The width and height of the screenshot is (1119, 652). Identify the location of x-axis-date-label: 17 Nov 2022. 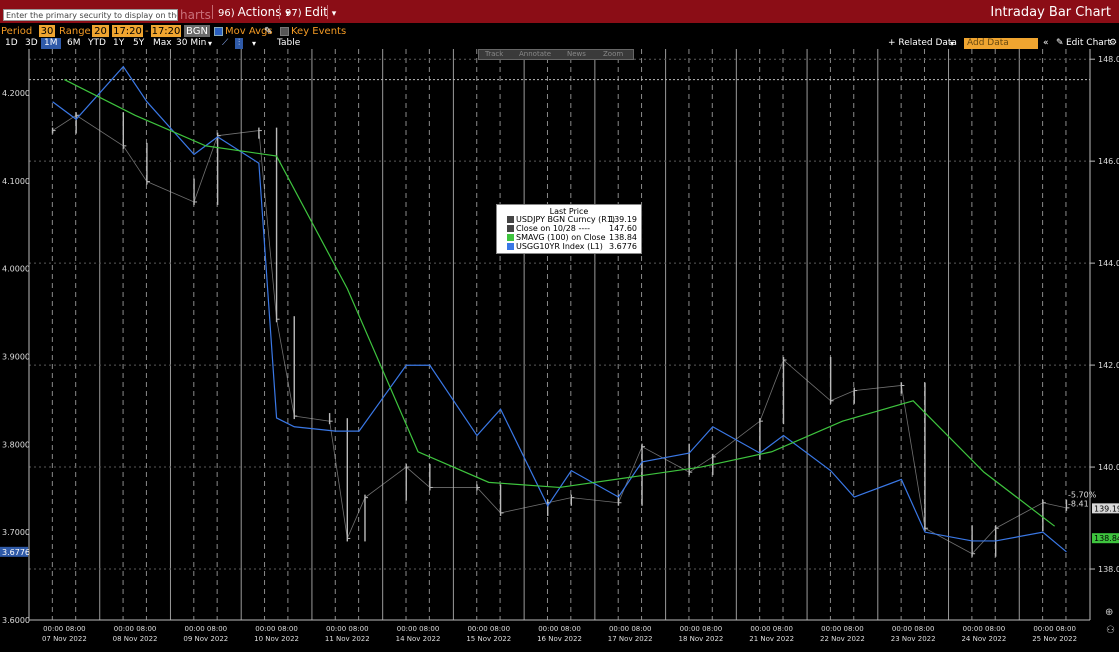
(630, 639).